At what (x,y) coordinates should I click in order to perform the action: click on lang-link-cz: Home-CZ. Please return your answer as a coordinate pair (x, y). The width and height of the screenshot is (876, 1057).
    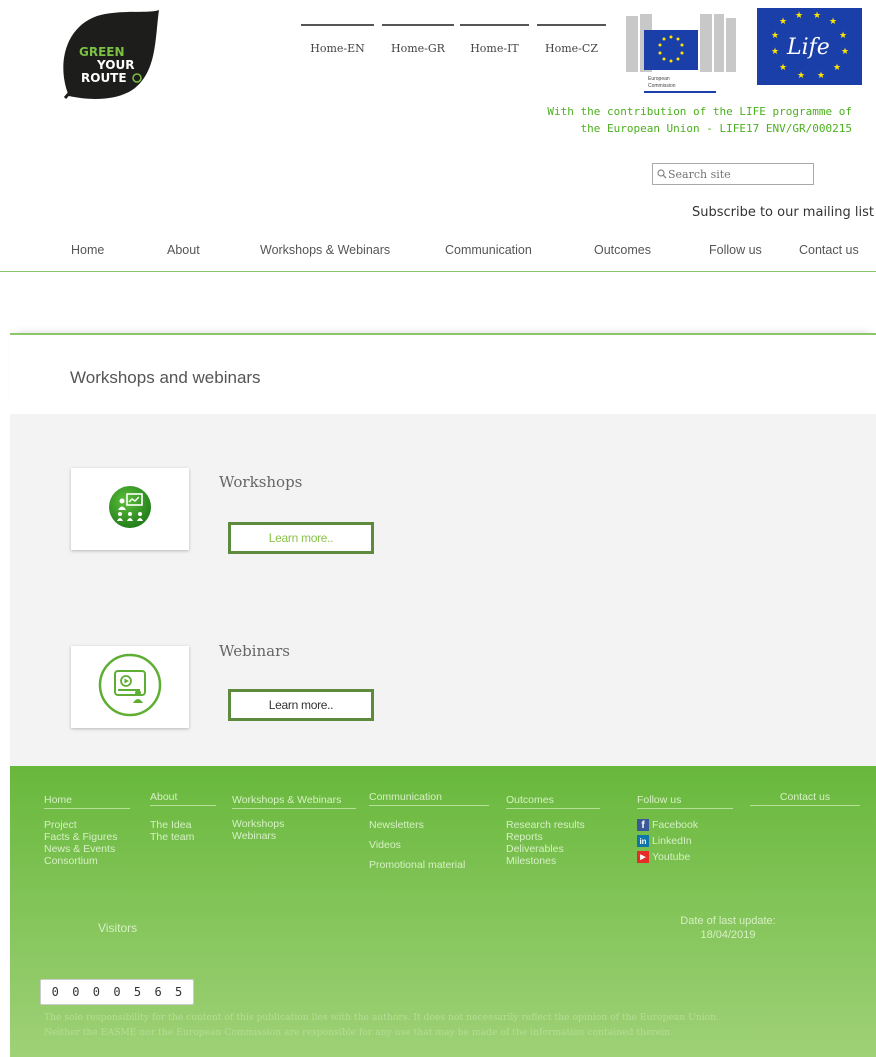
    Looking at the image, I should click on (571, 43).